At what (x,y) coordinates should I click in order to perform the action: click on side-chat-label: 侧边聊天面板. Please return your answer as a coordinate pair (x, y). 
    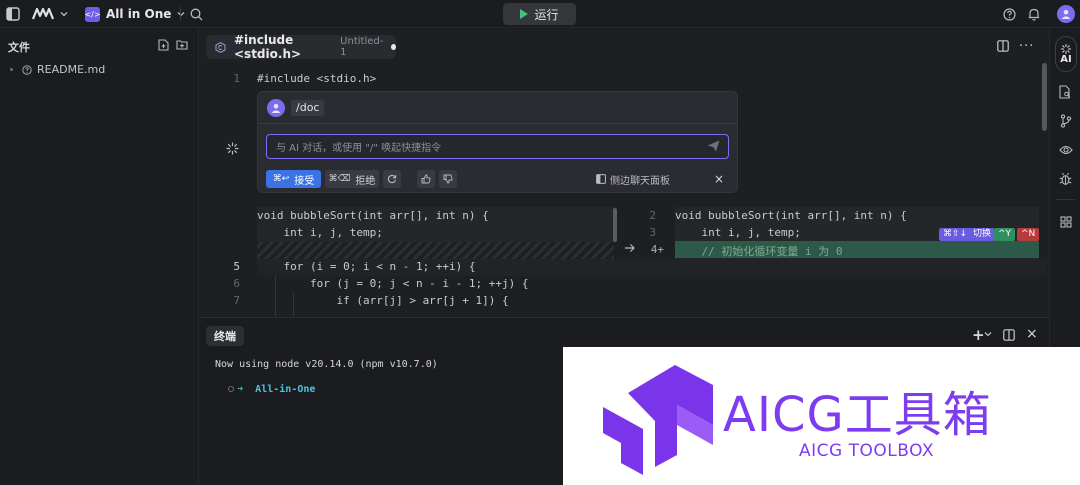
    Looking at the image, I should click on (640, 181).